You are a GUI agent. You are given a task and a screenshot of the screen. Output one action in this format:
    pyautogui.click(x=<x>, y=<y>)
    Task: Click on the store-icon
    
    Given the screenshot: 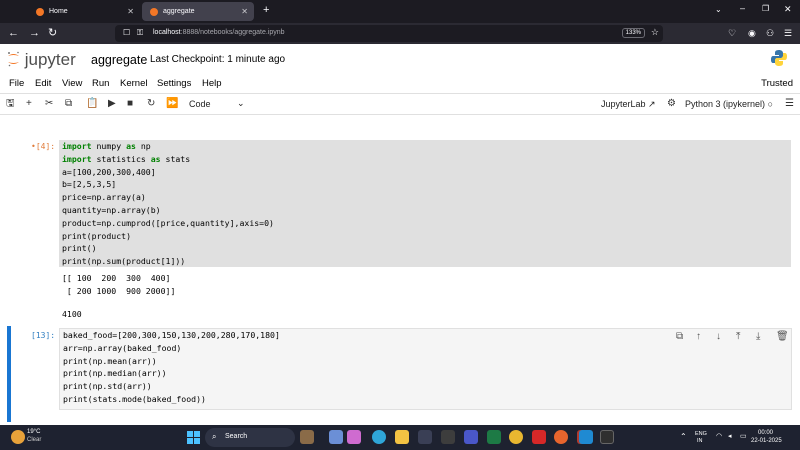 What is the action you would take?
    pyautogui.click(x=425, y=437)
    